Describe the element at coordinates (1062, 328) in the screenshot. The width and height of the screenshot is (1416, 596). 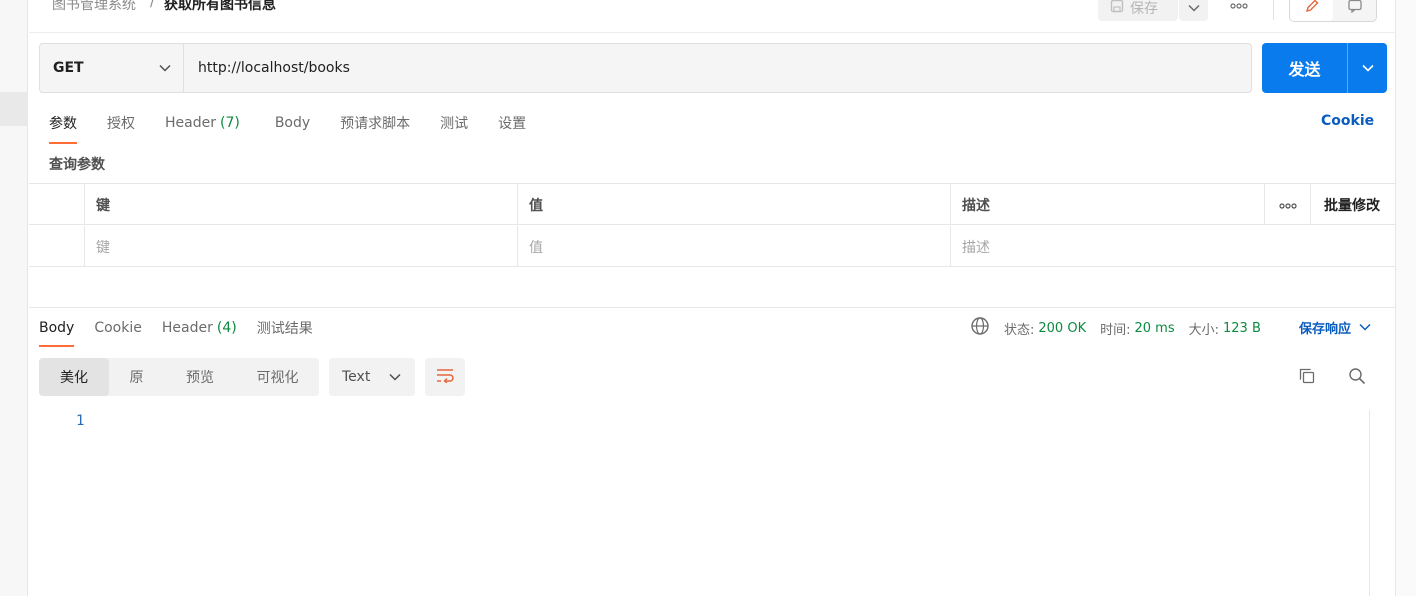
I see `status-value: 200 OK` at that location.